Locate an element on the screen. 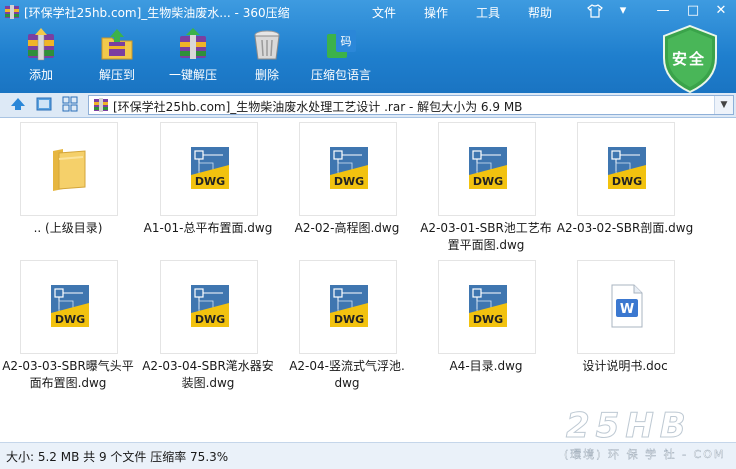 The height and width of the screenshot is (469, 736). up-arrow-icon is located at coordinates (18, 104).